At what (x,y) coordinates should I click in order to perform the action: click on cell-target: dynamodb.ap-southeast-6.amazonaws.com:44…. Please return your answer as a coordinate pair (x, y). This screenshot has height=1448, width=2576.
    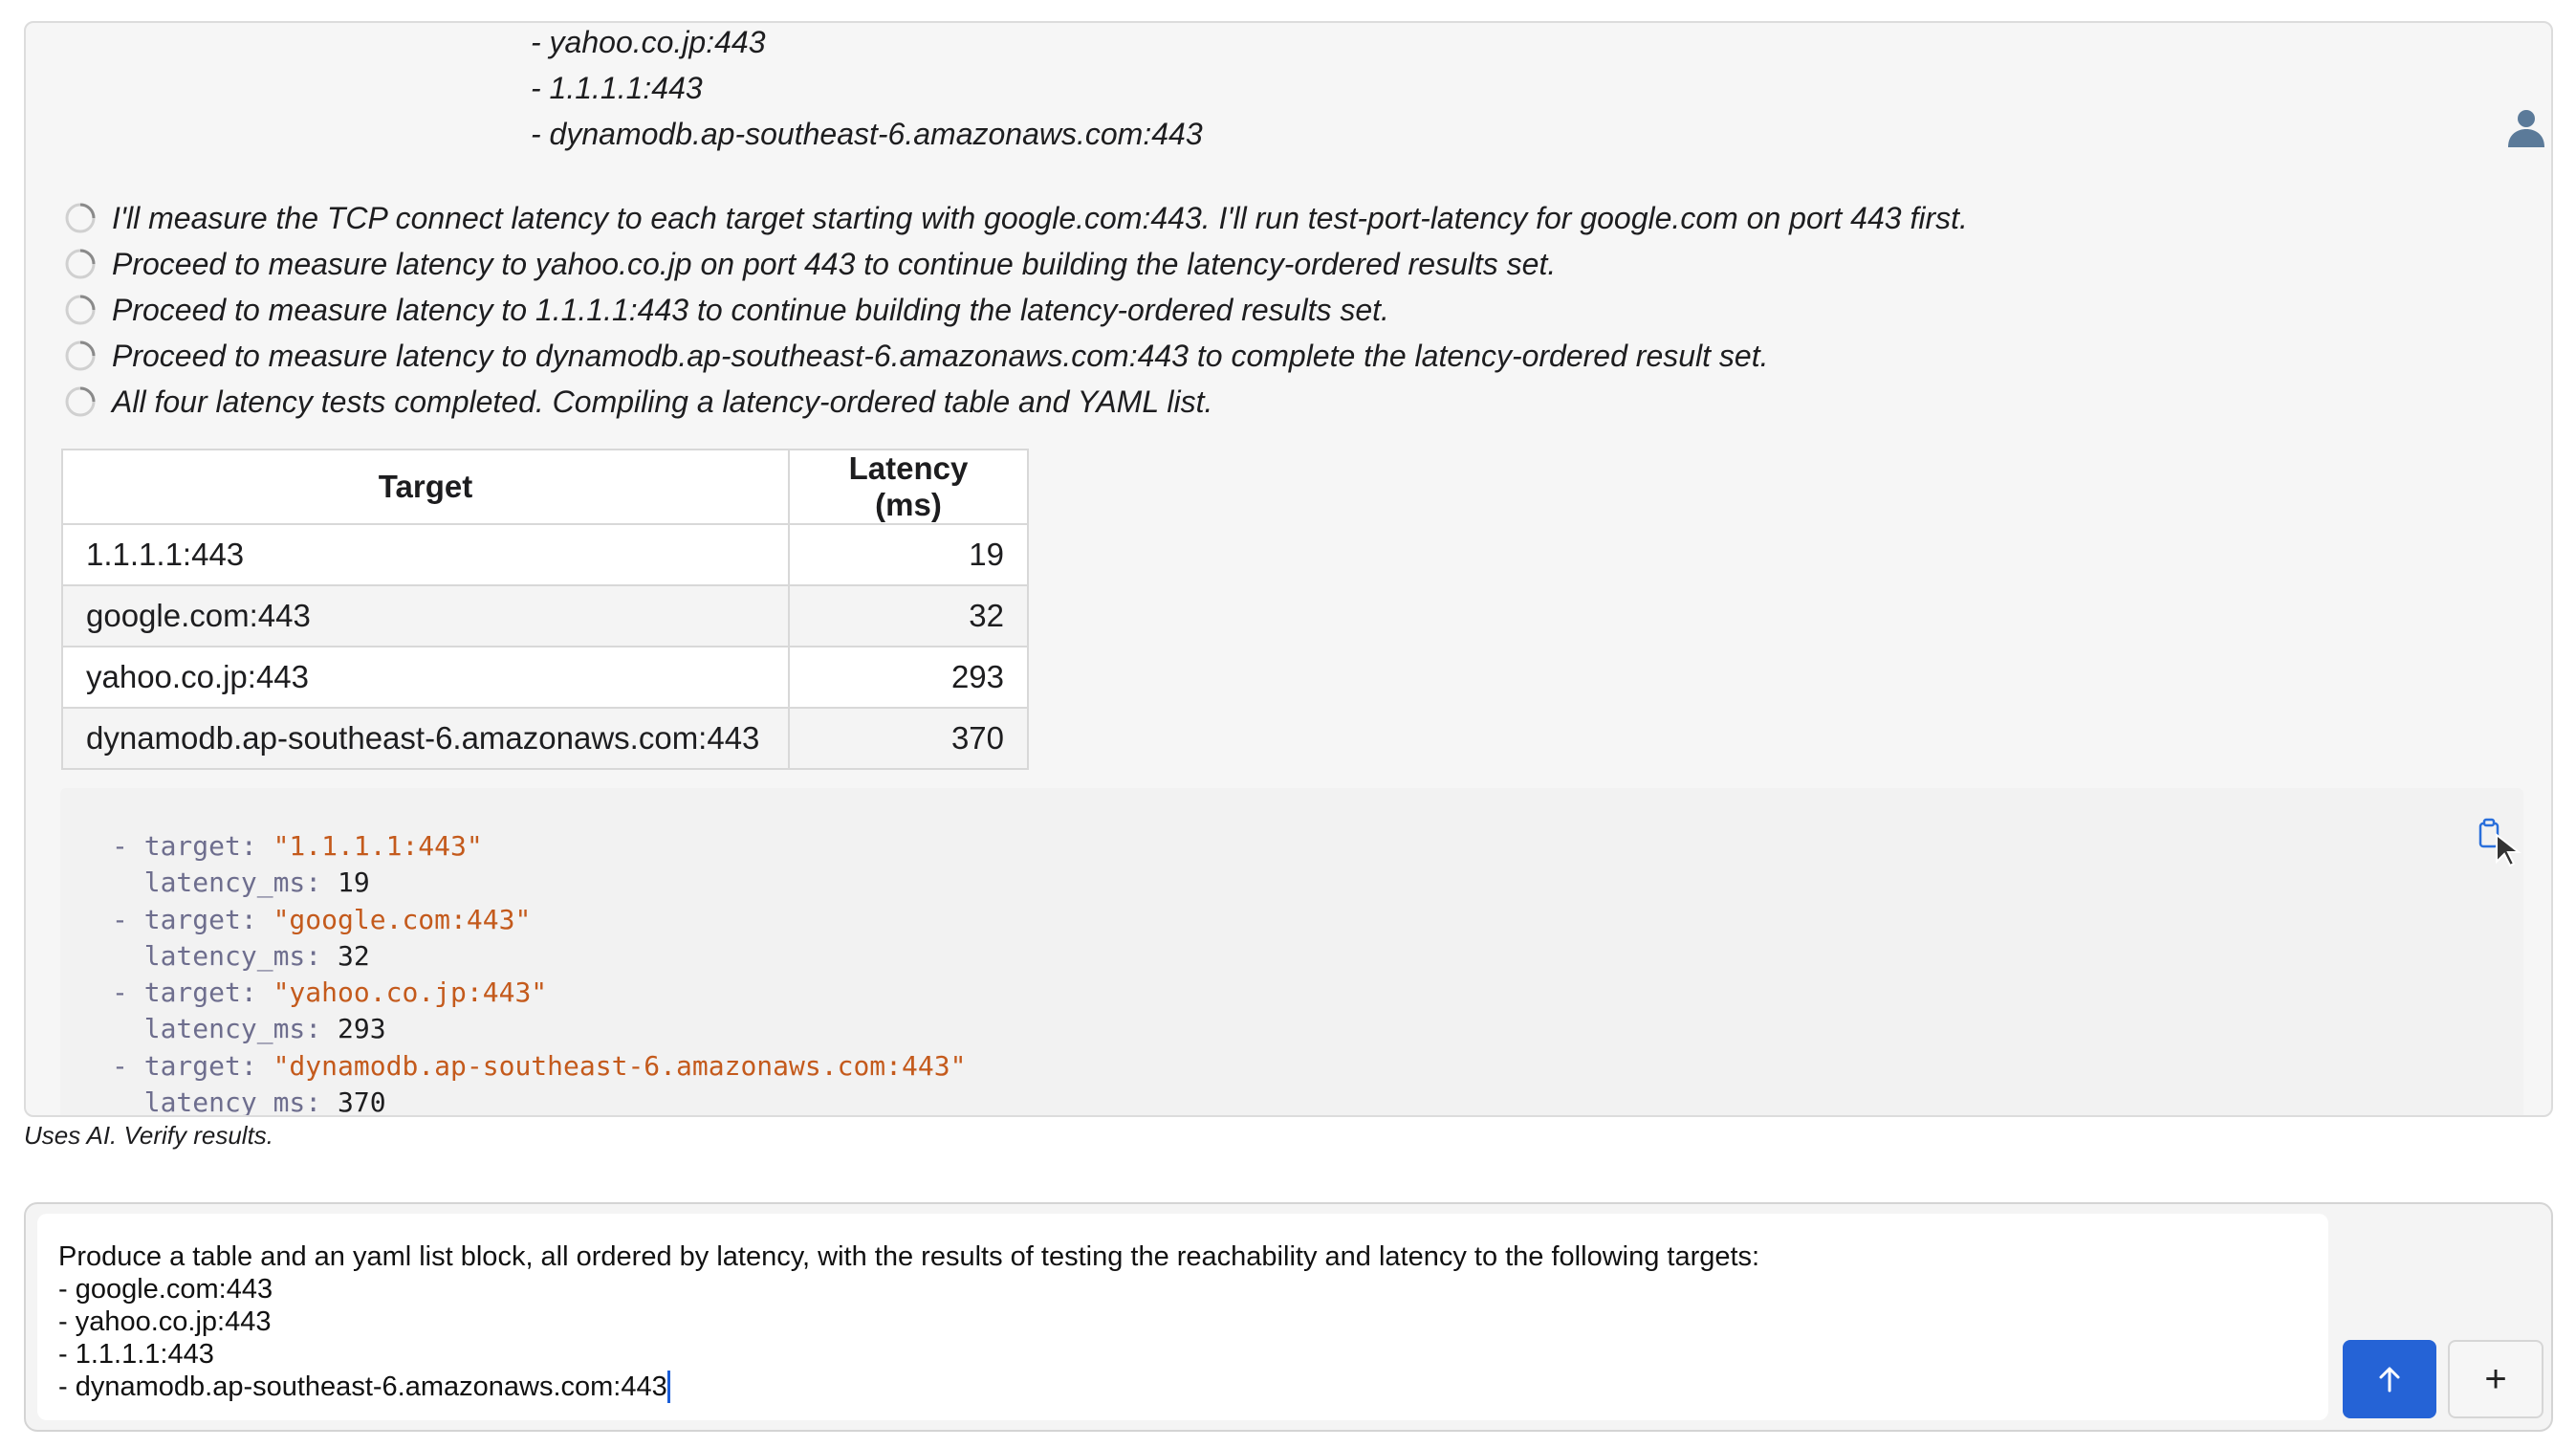
    Looking at the image, I should click on (425, 738).